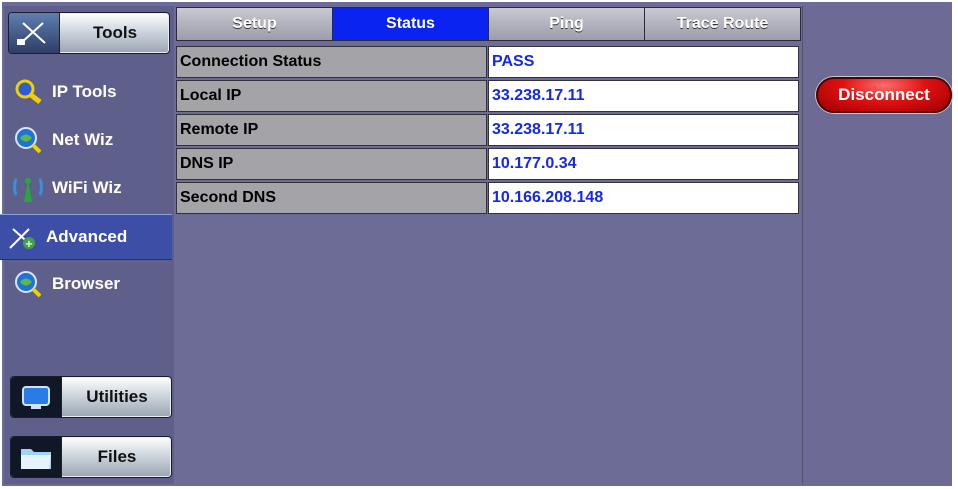 This screenshot has height=489, width=958. What do you see at coordinates (28, 284) in the screenshot?
I see `browser-globe-icon` at bounding box center [28, 284].